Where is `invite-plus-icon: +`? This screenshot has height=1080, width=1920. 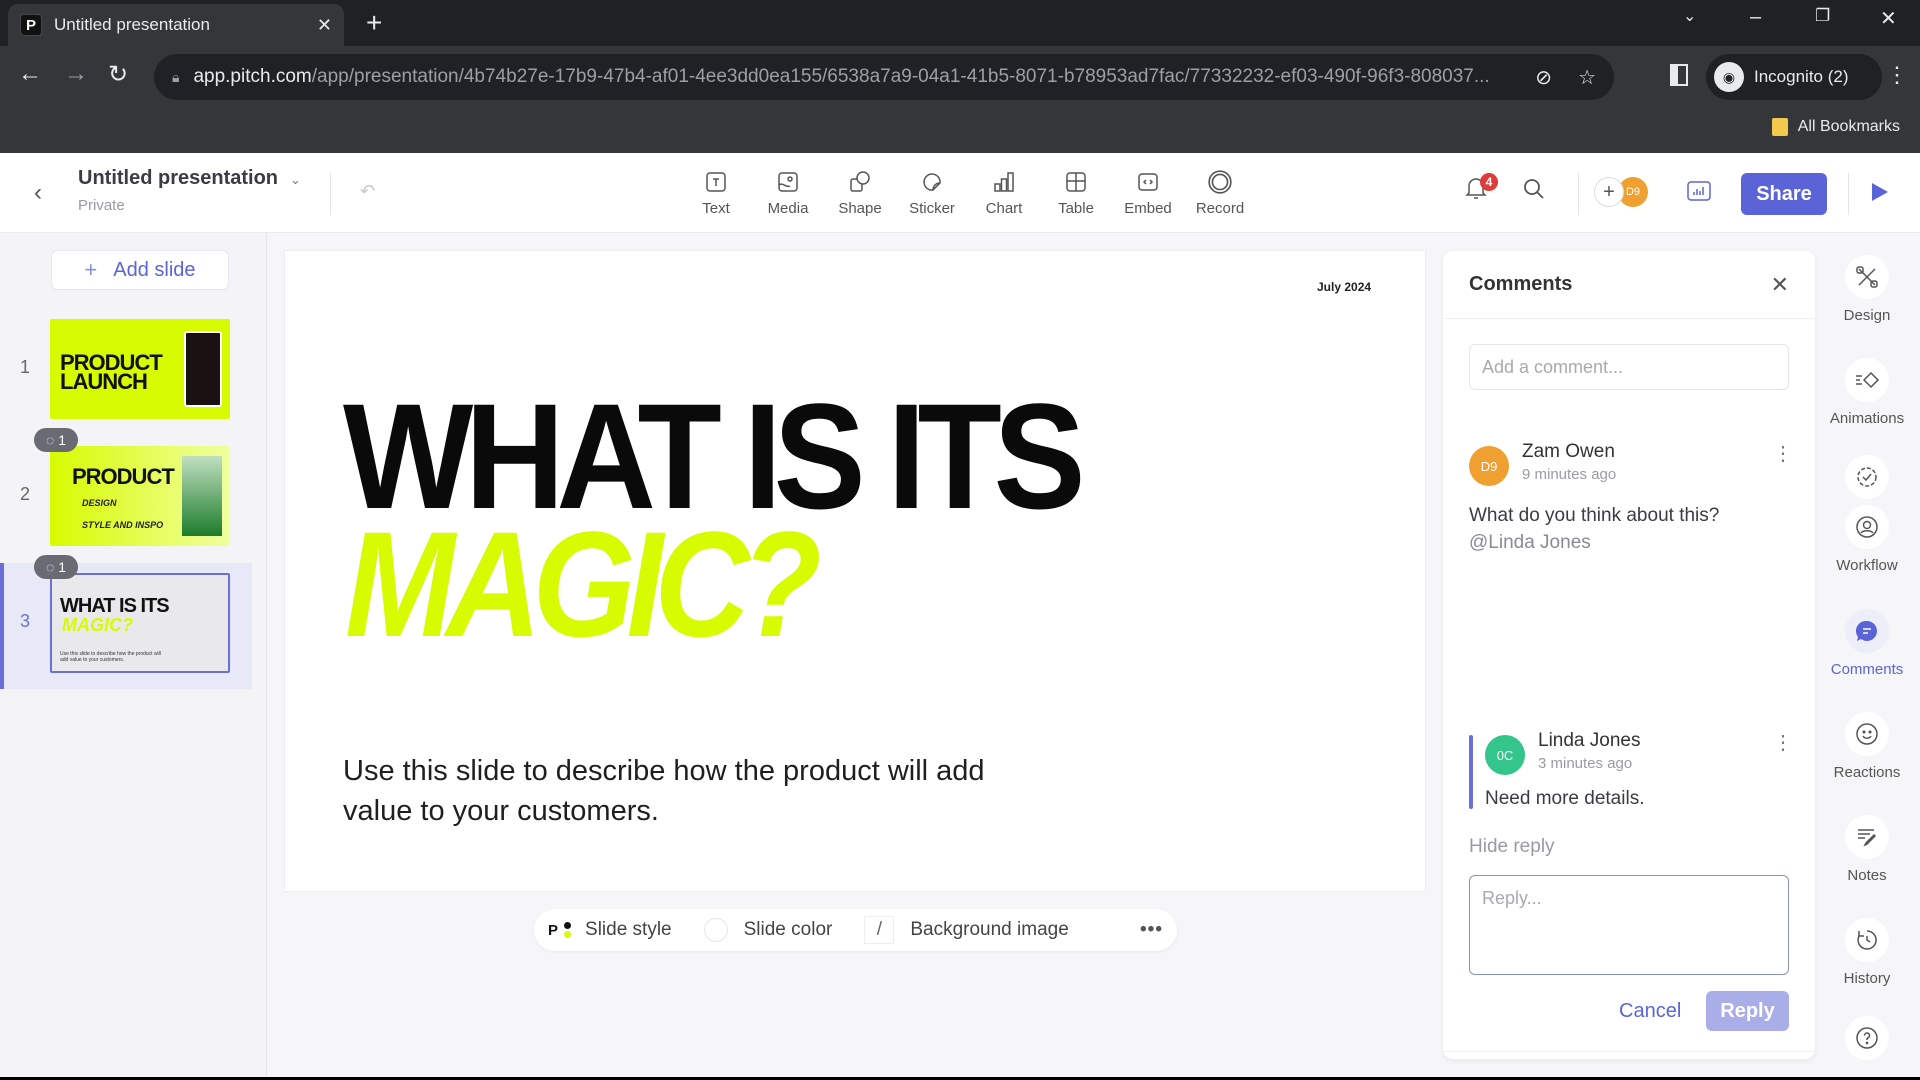
invite-plus-icon: + is located at coordinates (1609, 192).